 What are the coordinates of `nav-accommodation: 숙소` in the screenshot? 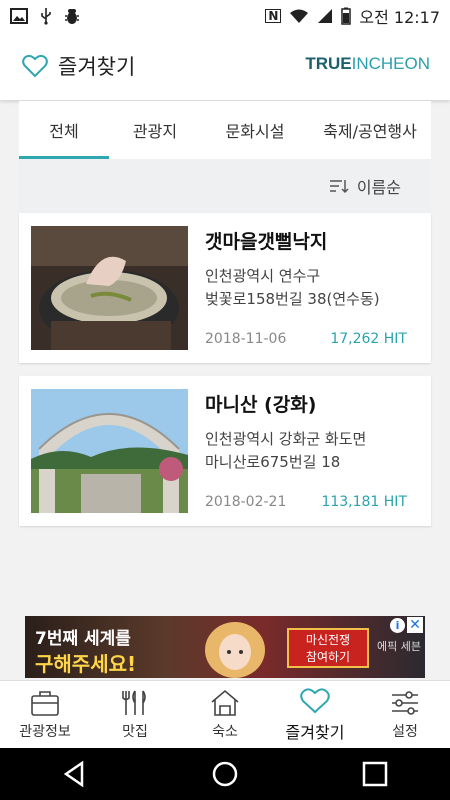 It's located at (225, 714).